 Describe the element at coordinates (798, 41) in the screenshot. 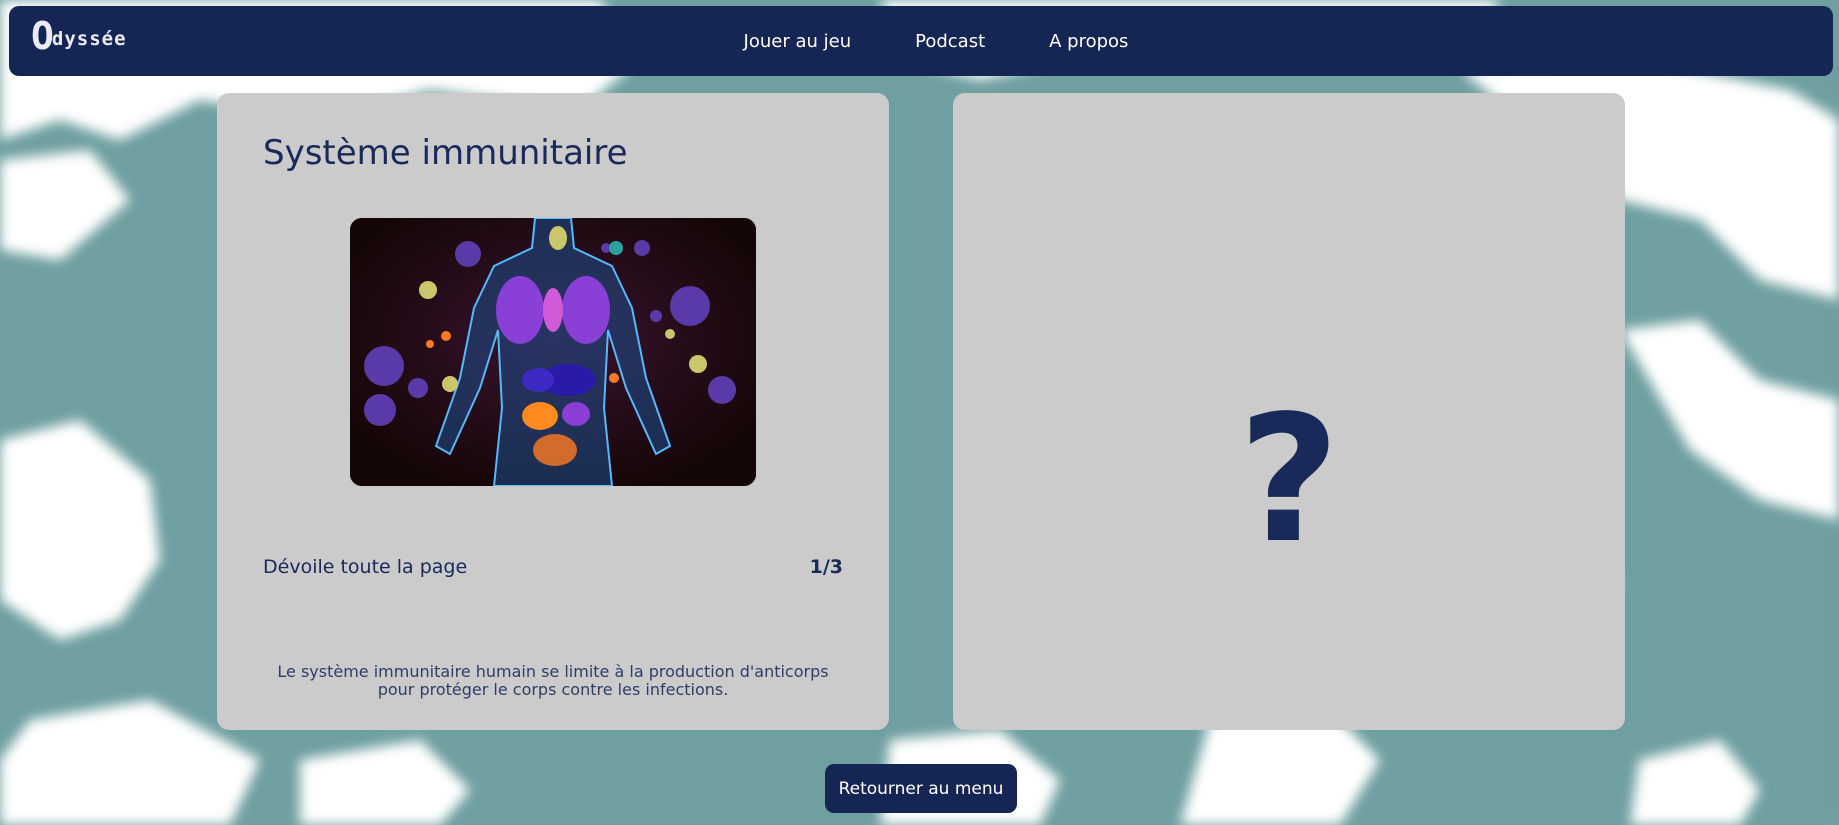

I see `nav-play-game: Jouer au jeu` at that location.